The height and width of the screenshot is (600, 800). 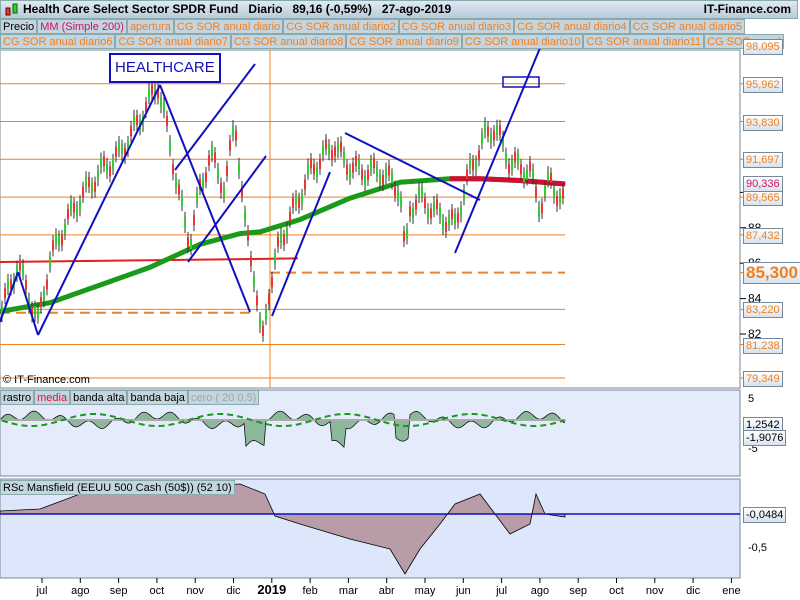 What do you see at coordinates (283, 529) in the screenshot?
I see `rsc-area` at bounding box center [283, 529].